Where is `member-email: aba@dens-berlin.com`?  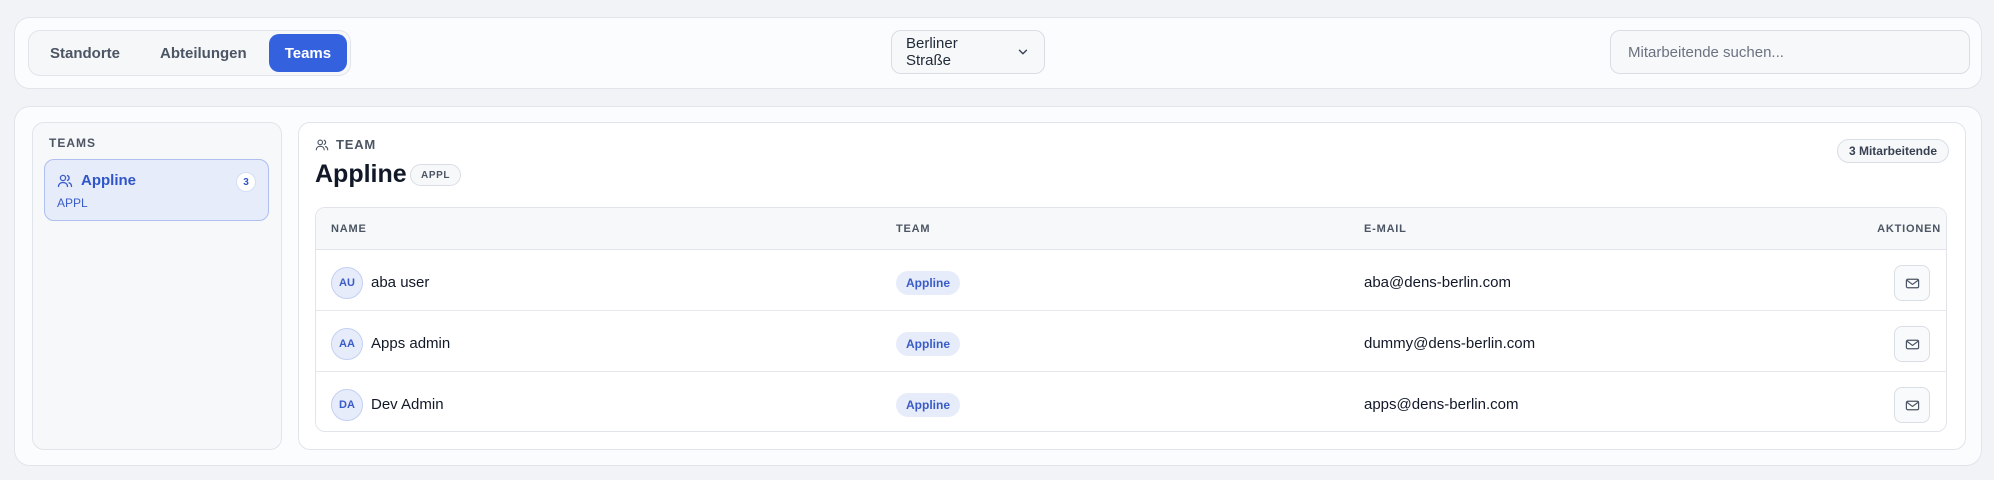 member-email: aba@dens-berlin.com is located at coordinates (1437, 282).